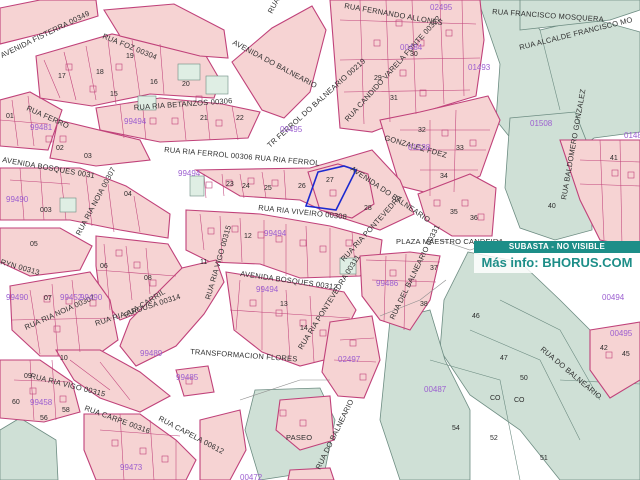  What do you see at coordinates (203, 262) in the screenshot?
I see `lot-number: 11` at bounding box center [203, 262].